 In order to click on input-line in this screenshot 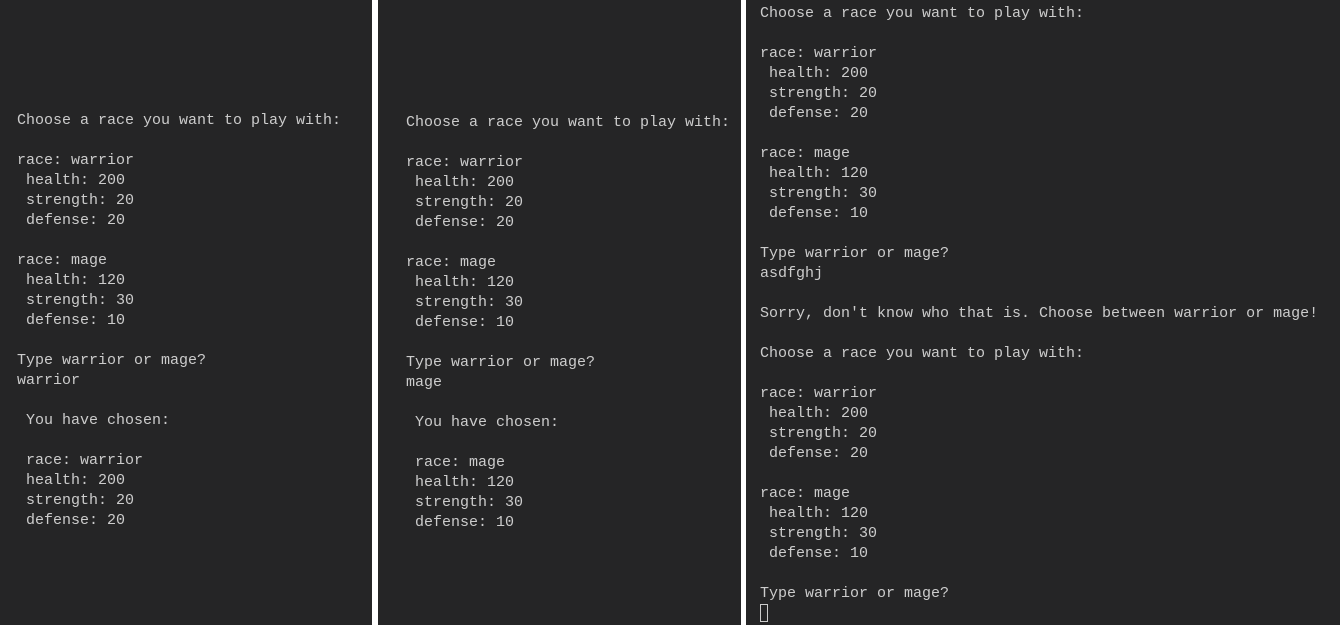, I will do `click(1039, 614)`.